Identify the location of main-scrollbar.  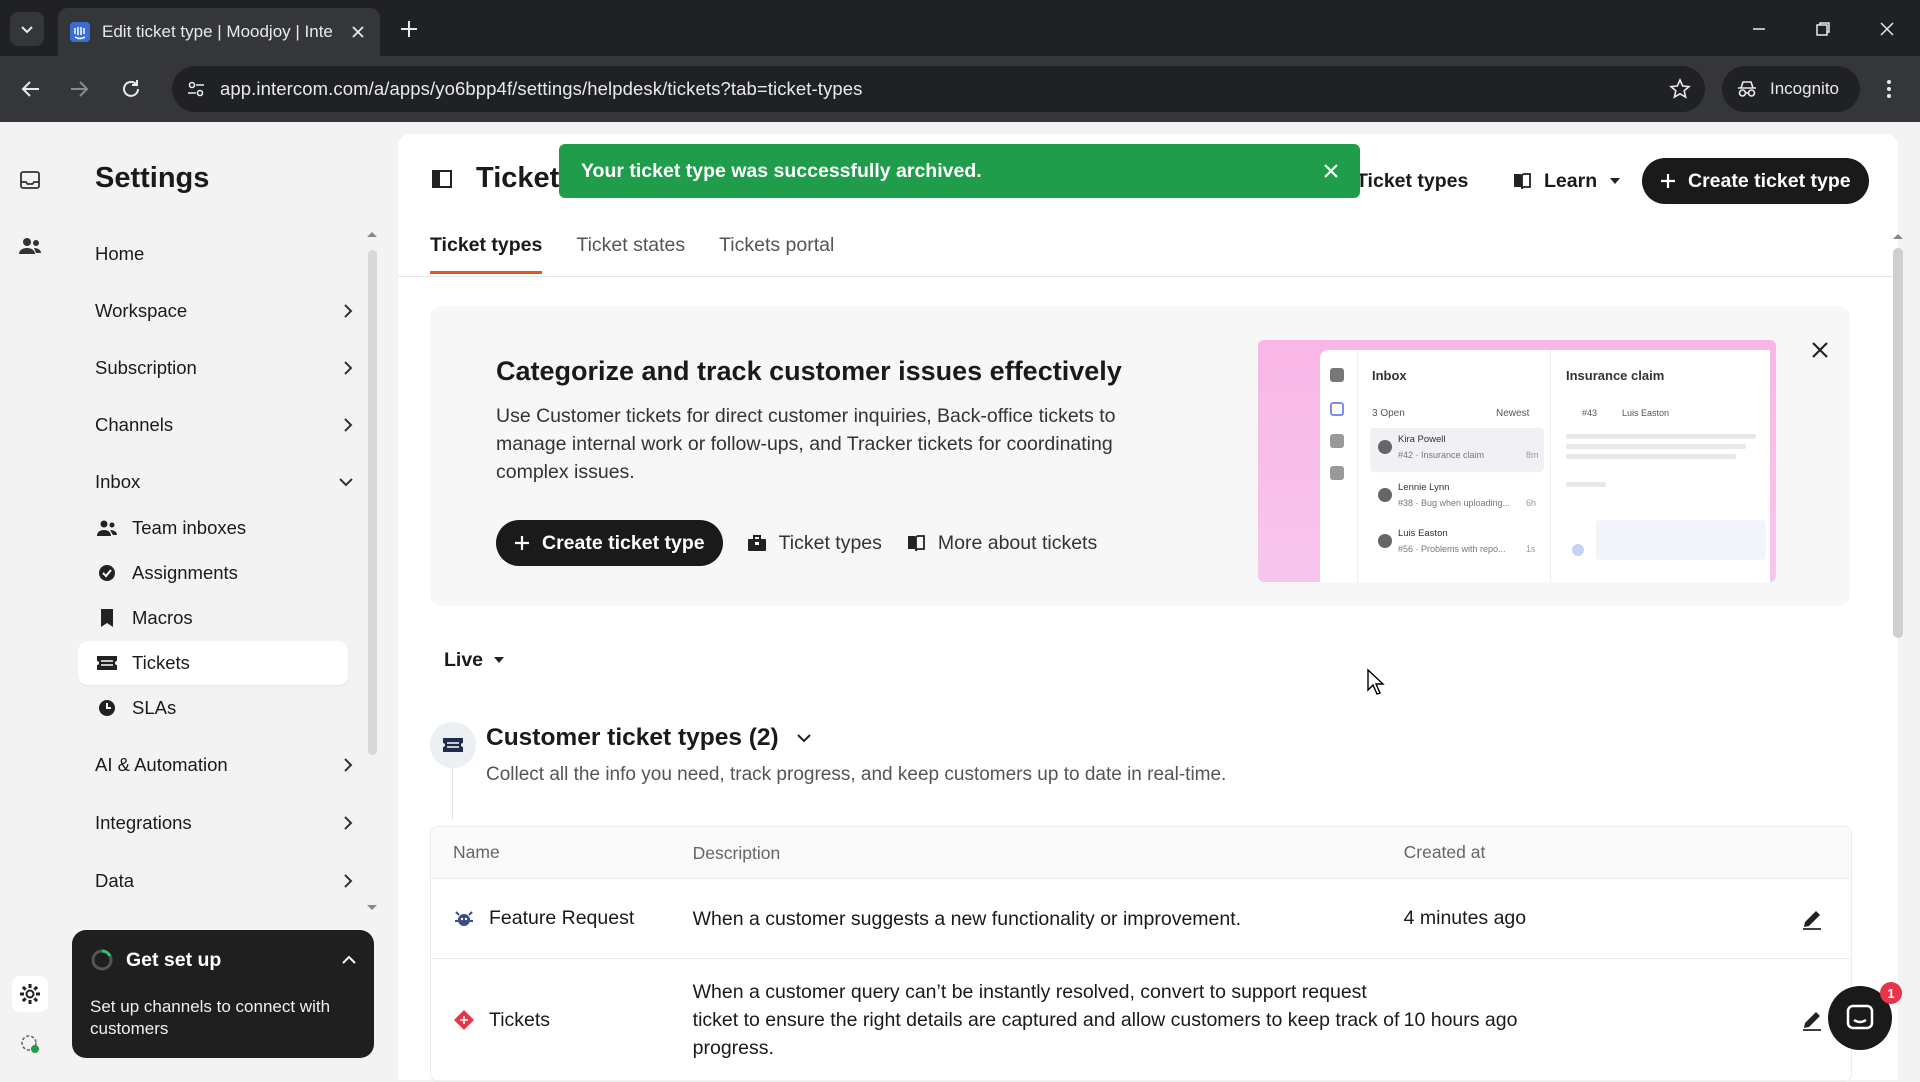
(1898, 443).